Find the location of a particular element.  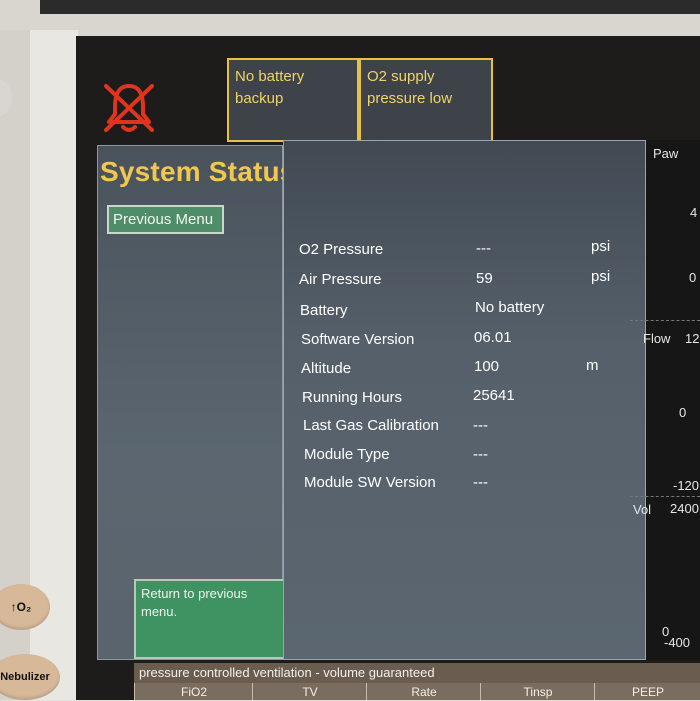

alarm-silenced-icon is located at coordinates (129, 108).